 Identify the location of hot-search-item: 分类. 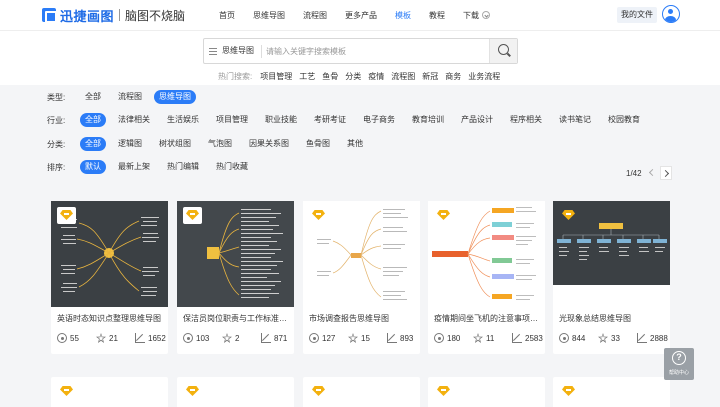
(353, 76).